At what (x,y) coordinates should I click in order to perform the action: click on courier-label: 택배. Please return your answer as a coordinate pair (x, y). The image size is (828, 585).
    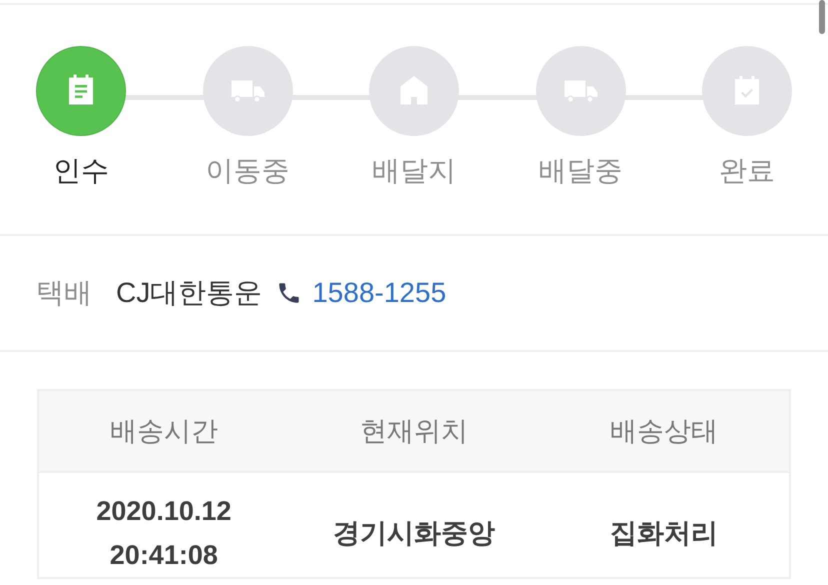
    Looking at the image, I should click on (64, 293).